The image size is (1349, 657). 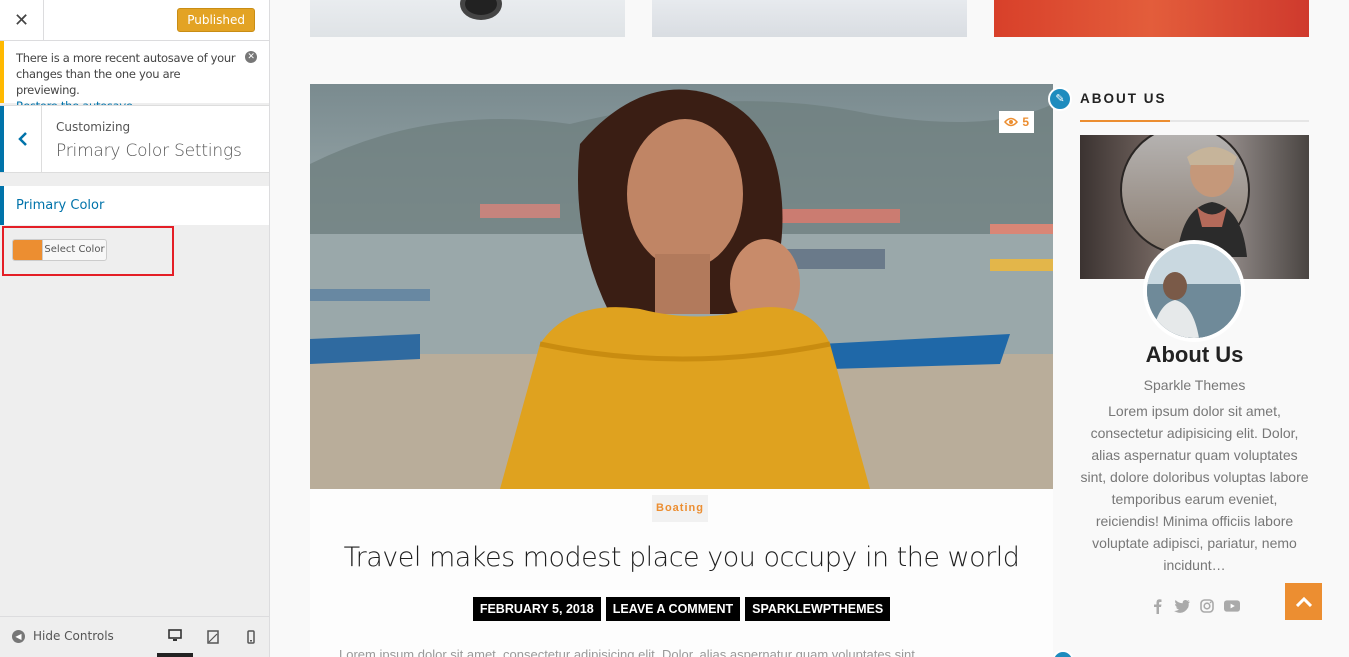 What do you see at coordinates (818, 609) in the screenshot?
I see `post-author-link: SPARKLEWPTHEMES` at bounding box center [818, 609].